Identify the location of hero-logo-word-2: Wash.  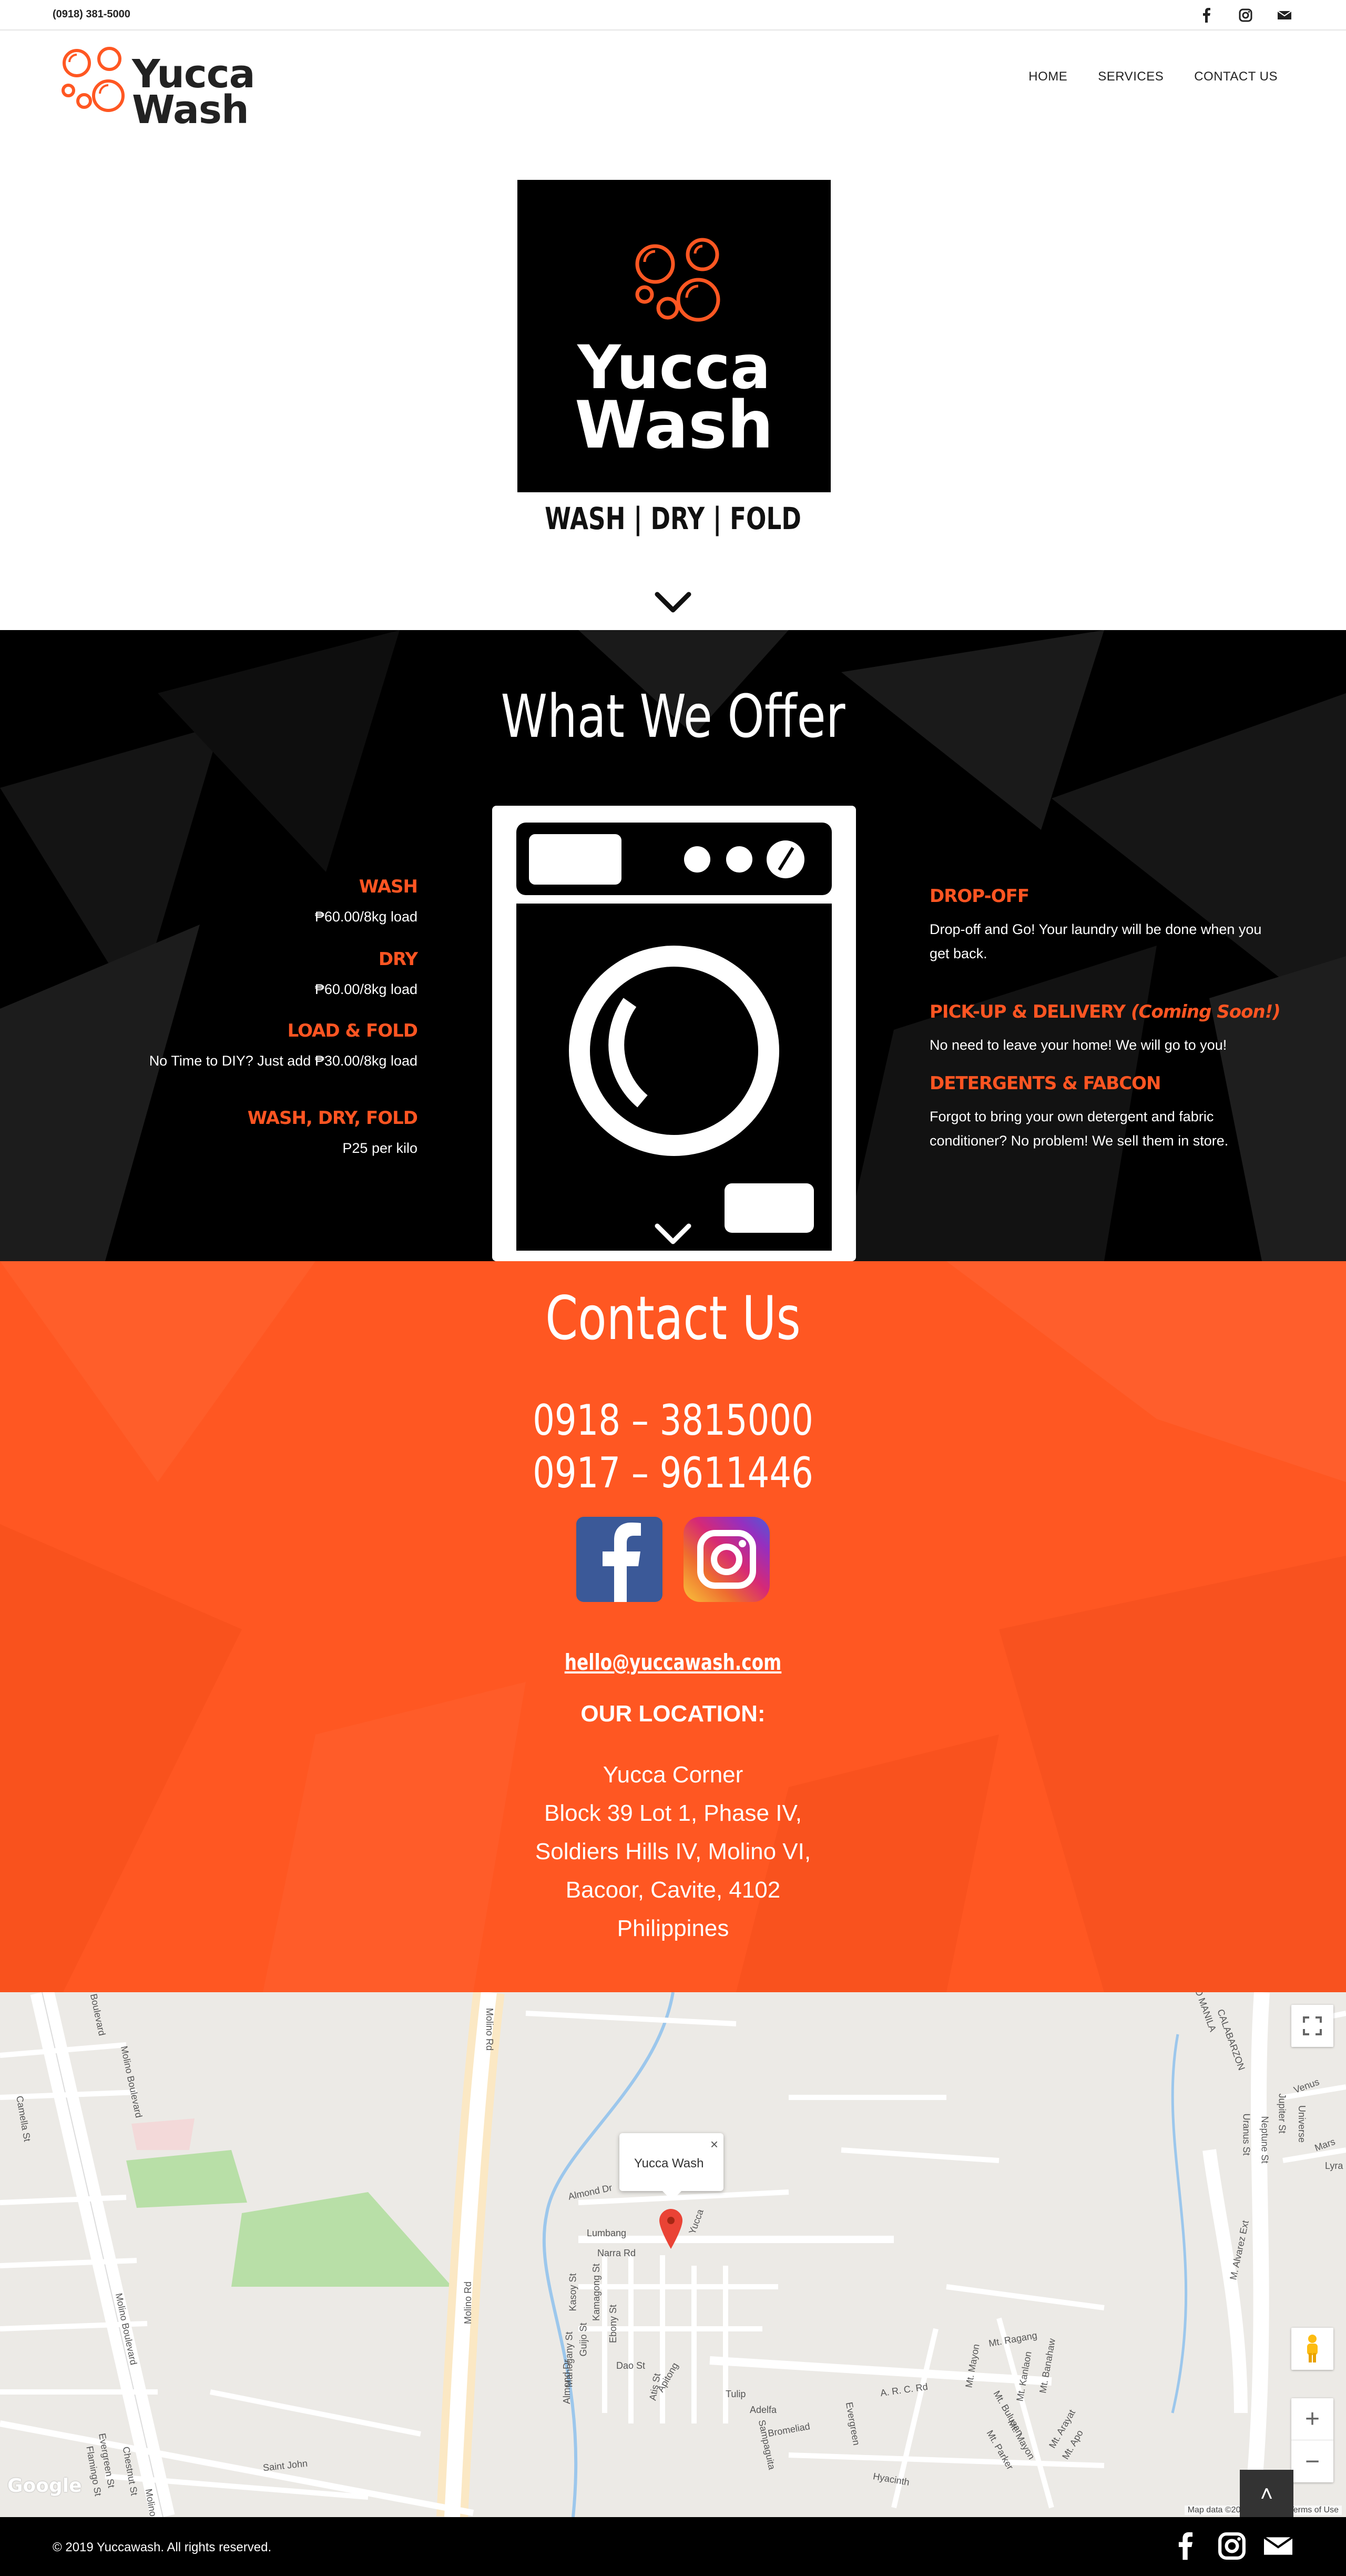
(674, 426).